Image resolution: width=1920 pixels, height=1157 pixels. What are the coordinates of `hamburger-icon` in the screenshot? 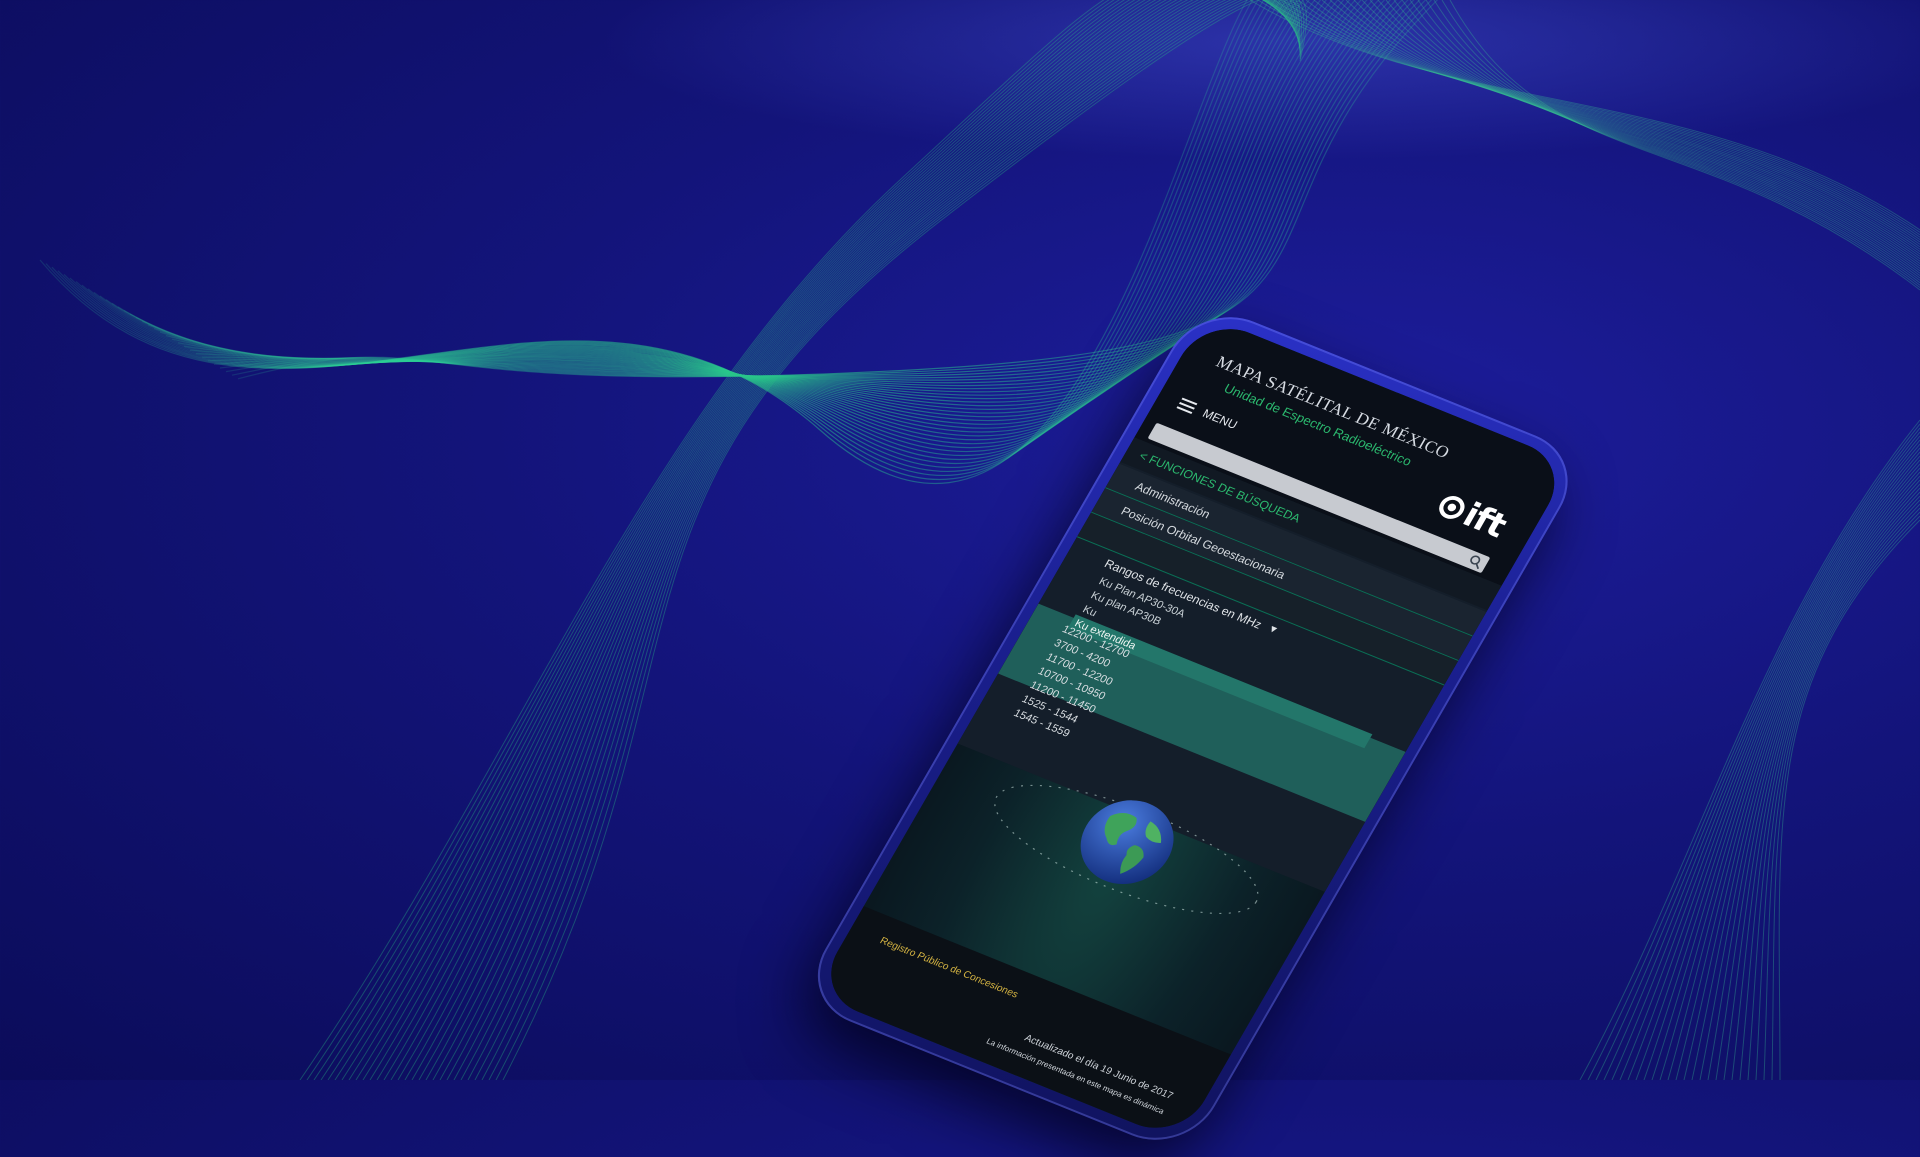 It's located at (1187, 406).